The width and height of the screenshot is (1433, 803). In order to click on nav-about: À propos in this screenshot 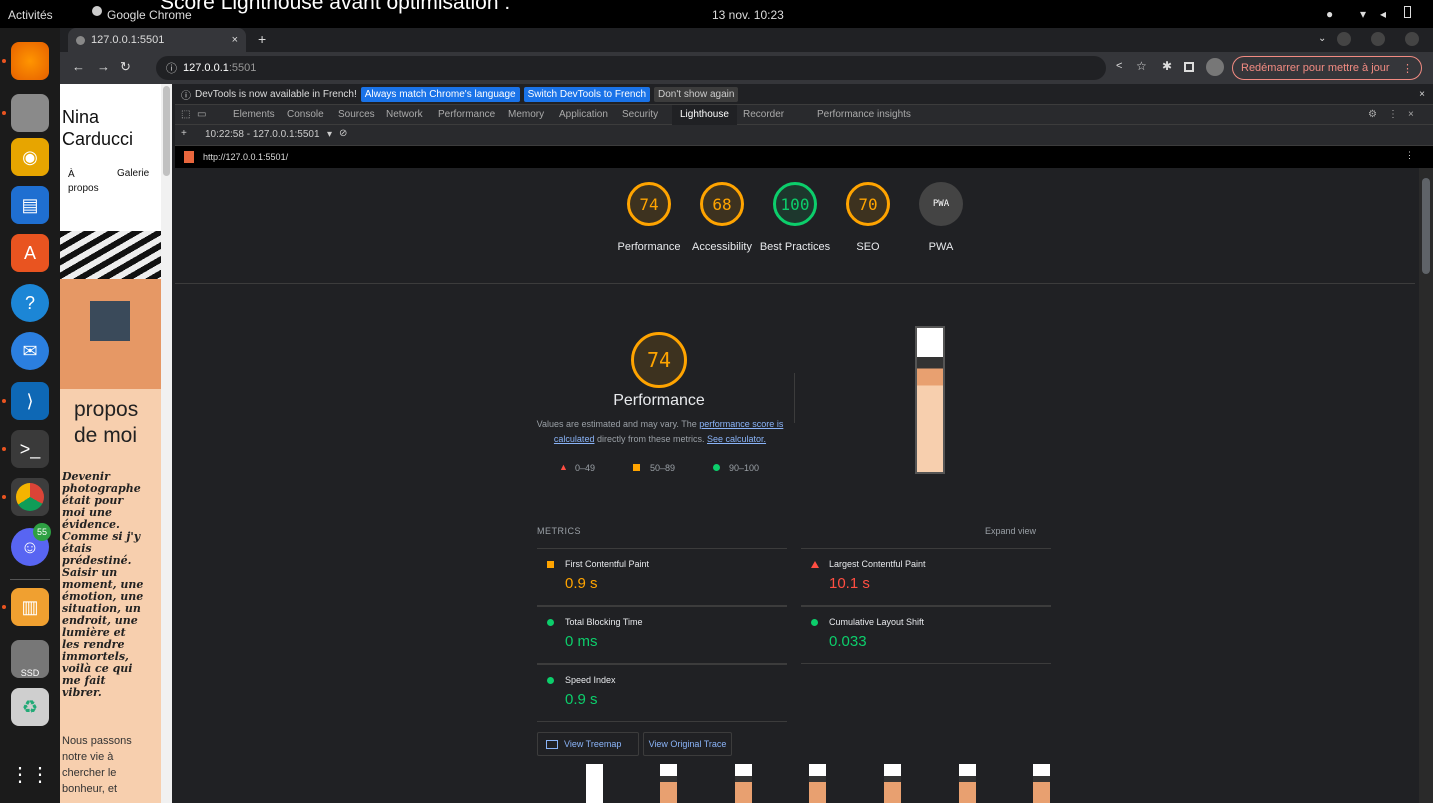, I will do `click(83, 182)`.